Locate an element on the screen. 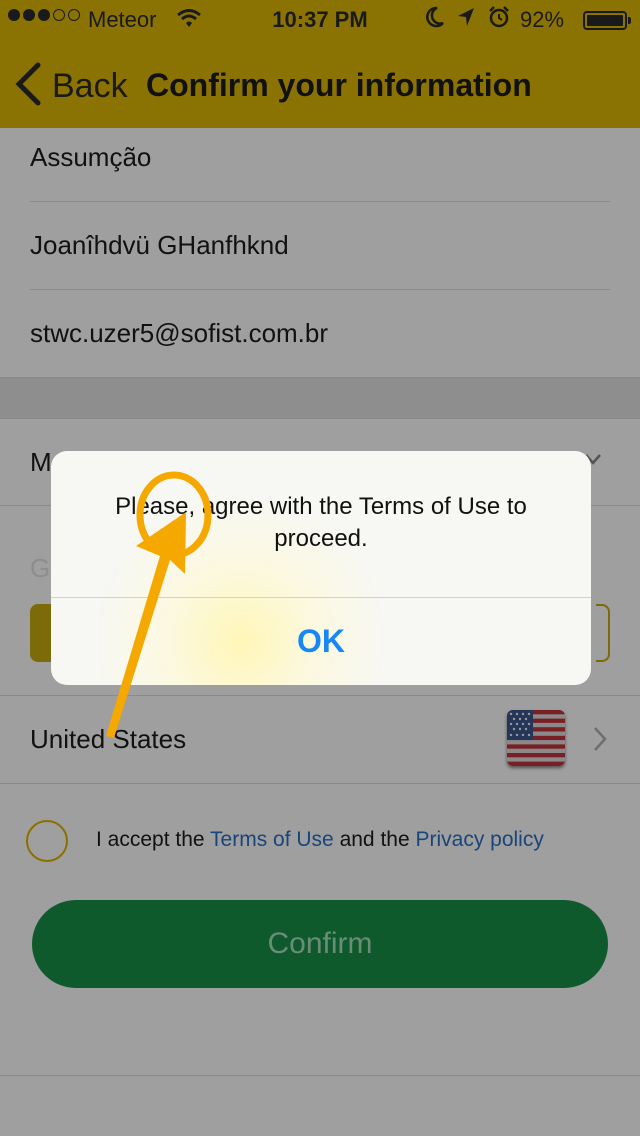 This screenshot has height=1136, width=640. page-title: Confirm your information is located at coordinates (339, 85).